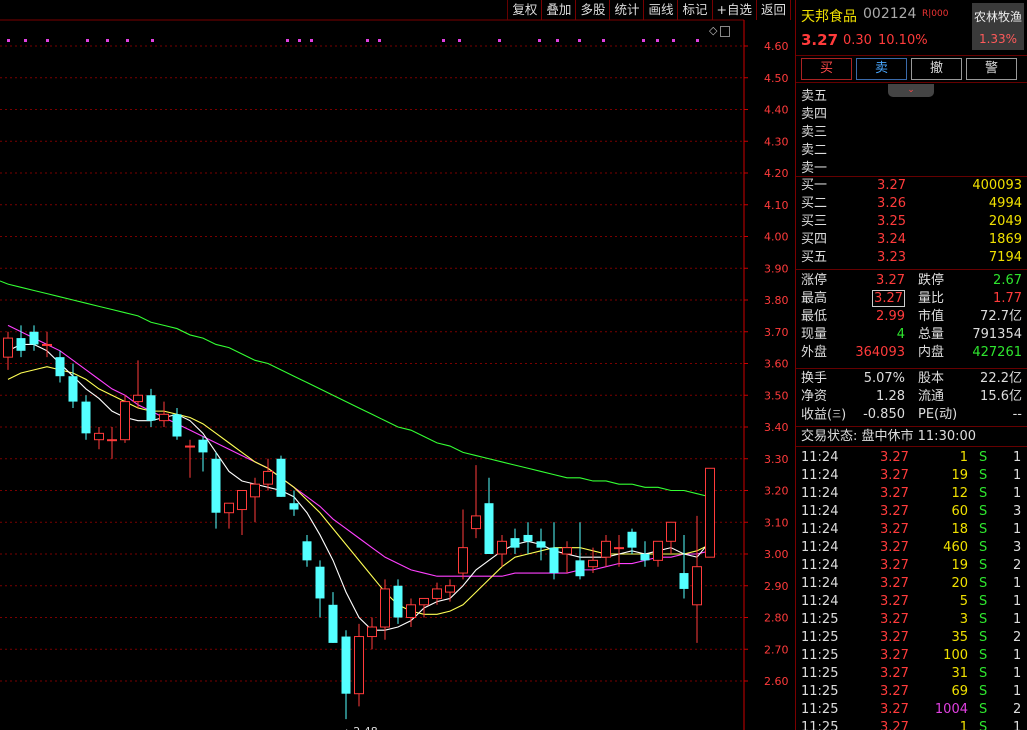 This screenshot has width=1027, height=730. Describe the element at coordinates (814, 239) in the screenshot. I see `bid-label: 买四` at that location.